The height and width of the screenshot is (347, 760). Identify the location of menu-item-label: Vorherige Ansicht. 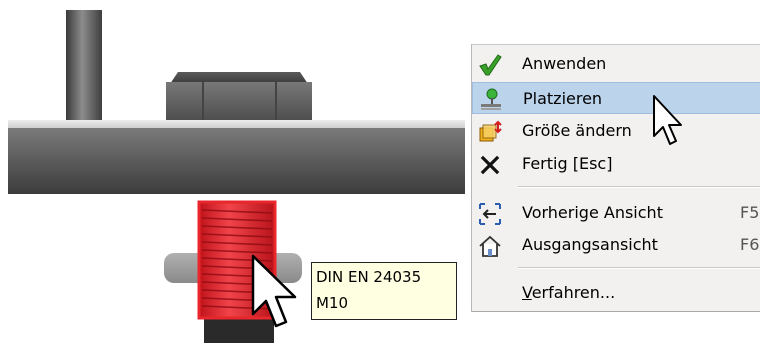
(592, 212).